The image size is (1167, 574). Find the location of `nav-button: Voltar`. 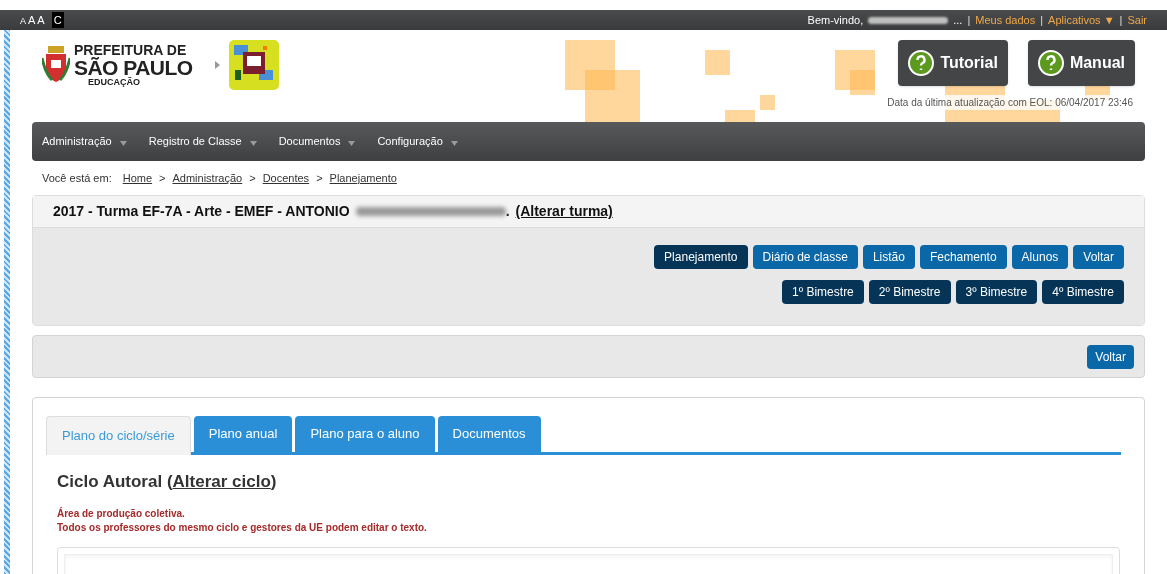

nav-button: Voltar is located at coordinates (1098, 257).